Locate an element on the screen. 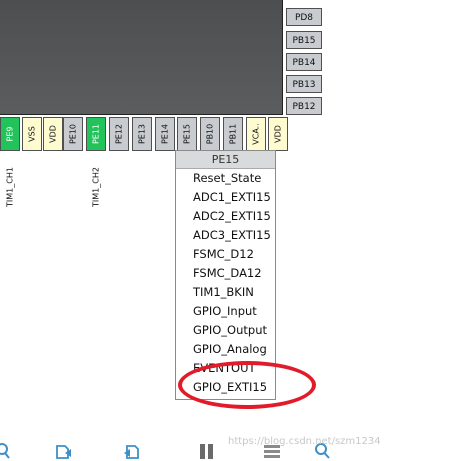 This screenshot has height=461, width=449. pin-pb14: PB14 is located at coordinates (304, 62).